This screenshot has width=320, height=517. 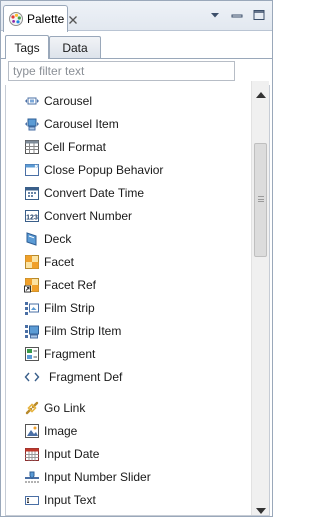 I want to click on list-item-carousel: Carousel, so click(x=58, y=101).